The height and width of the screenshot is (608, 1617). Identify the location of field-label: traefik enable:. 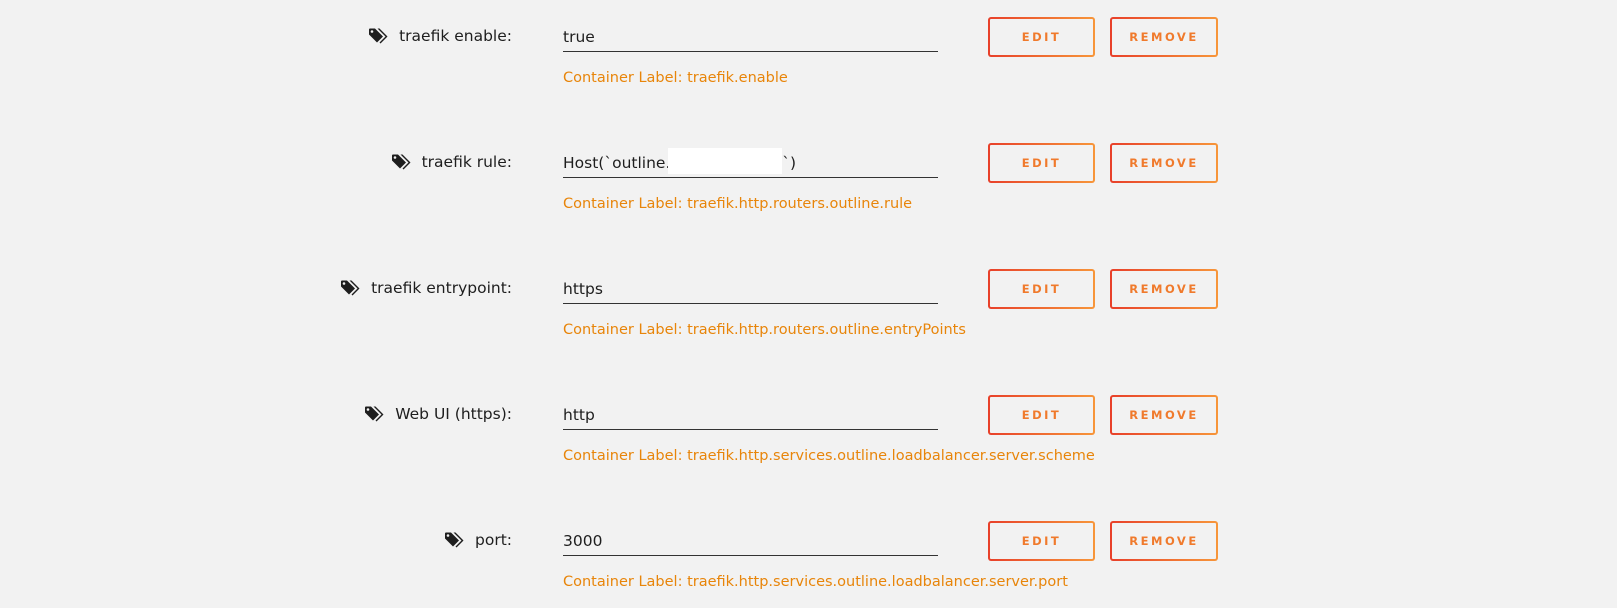
(455, 36).